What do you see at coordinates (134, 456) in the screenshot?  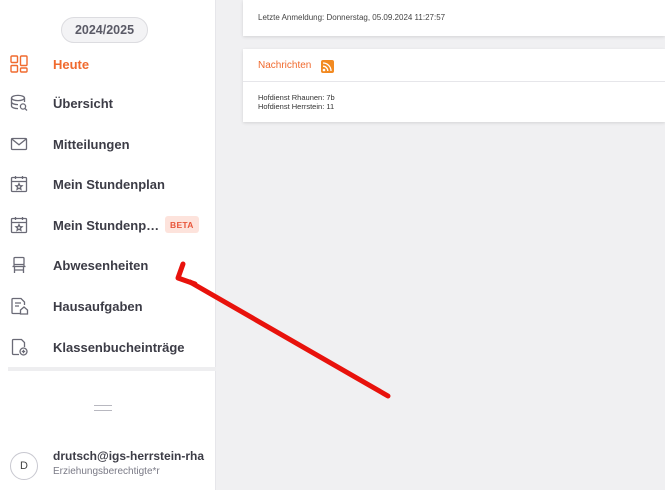 I see `user-email: drutsch@igs-herrstein-rha` at bounding box center [134, 456].